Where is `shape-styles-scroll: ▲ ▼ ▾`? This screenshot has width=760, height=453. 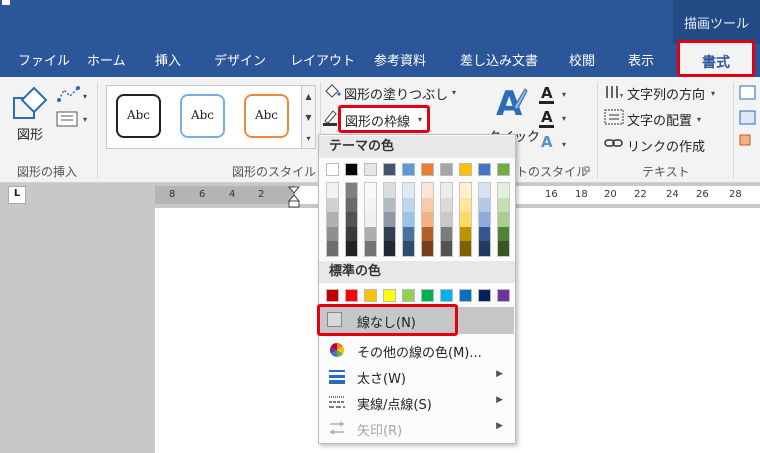
shape-styles-scroll: ▲ ▼ ▾ is located at coordinates (309, 117).